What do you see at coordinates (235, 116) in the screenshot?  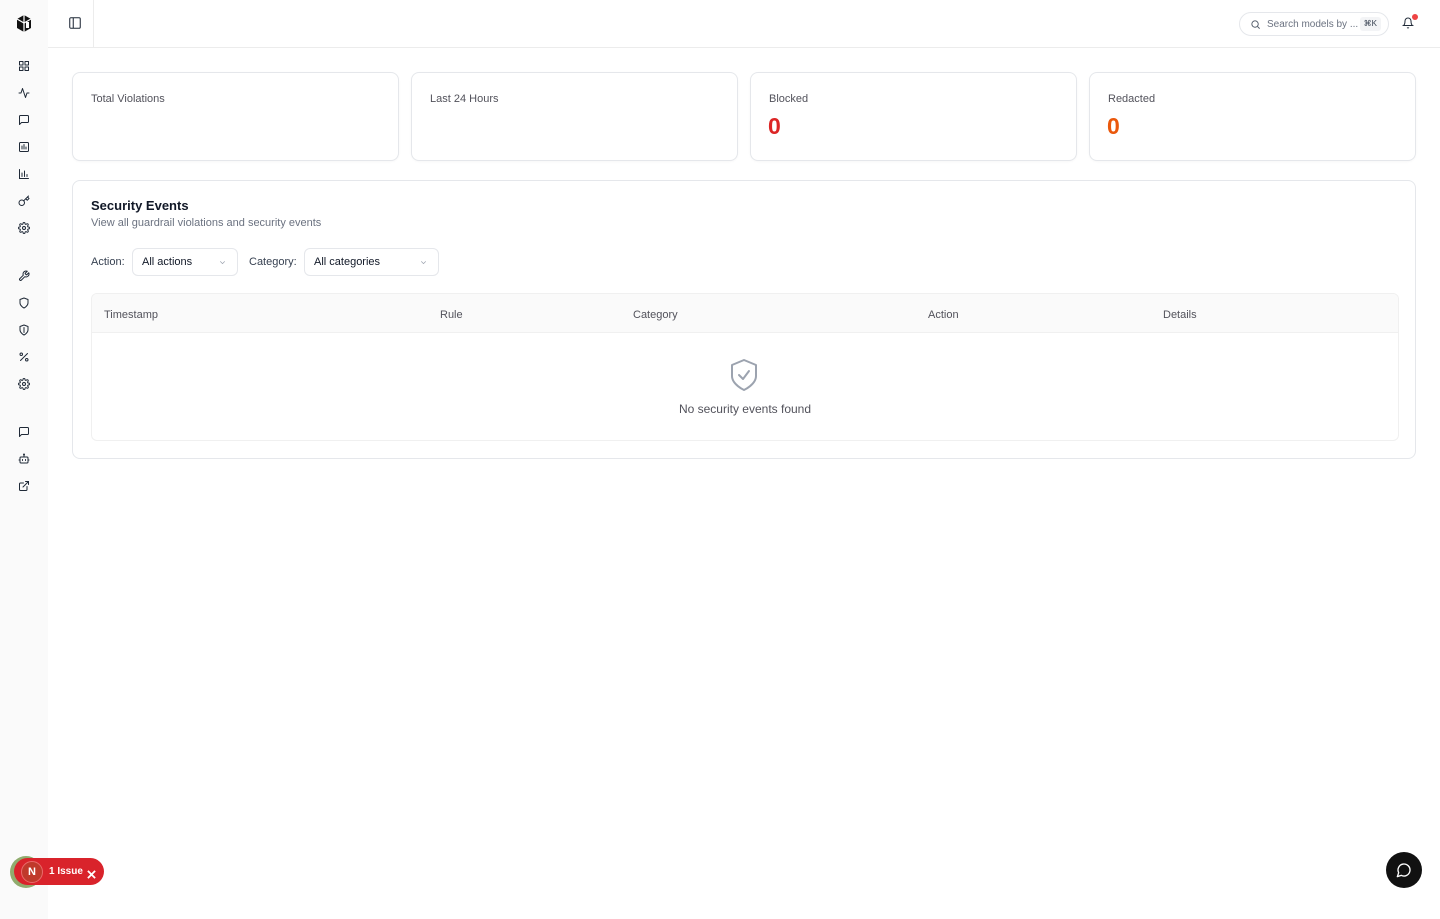 I see `stat-card-total-violations: Total Violations` at bounding box center [235, 116].